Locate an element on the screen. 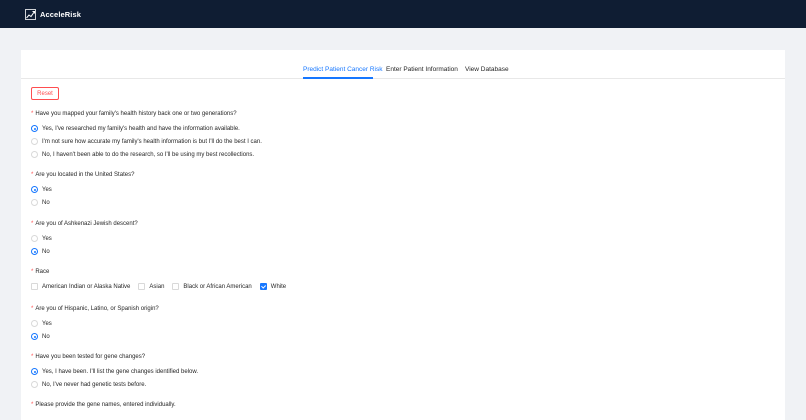 The width and height of the screenshot is (806, 420). radio-ashkenazi-yes: Yes is located at coordinates (41, 238).